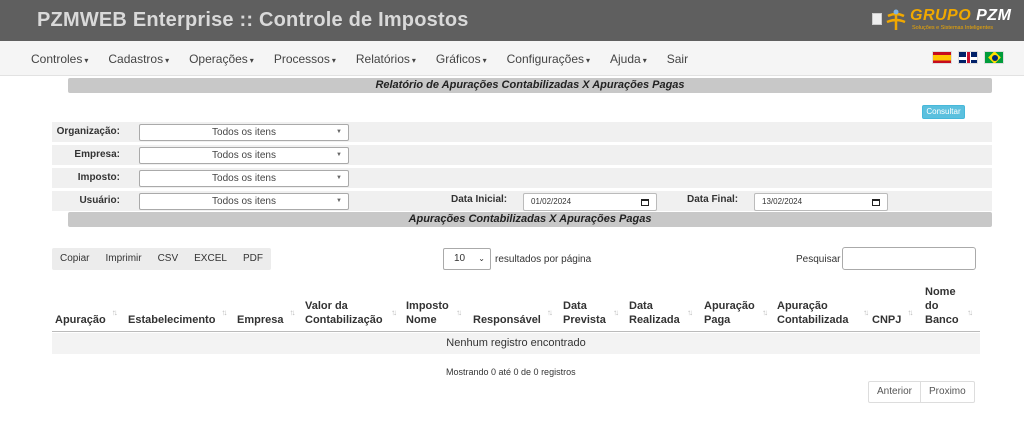  What do you see at coordinates (516, 343) in the screenshot?
I see `empty-table-row: Nenhum registro encontrado` at bounding box center [516, 343].